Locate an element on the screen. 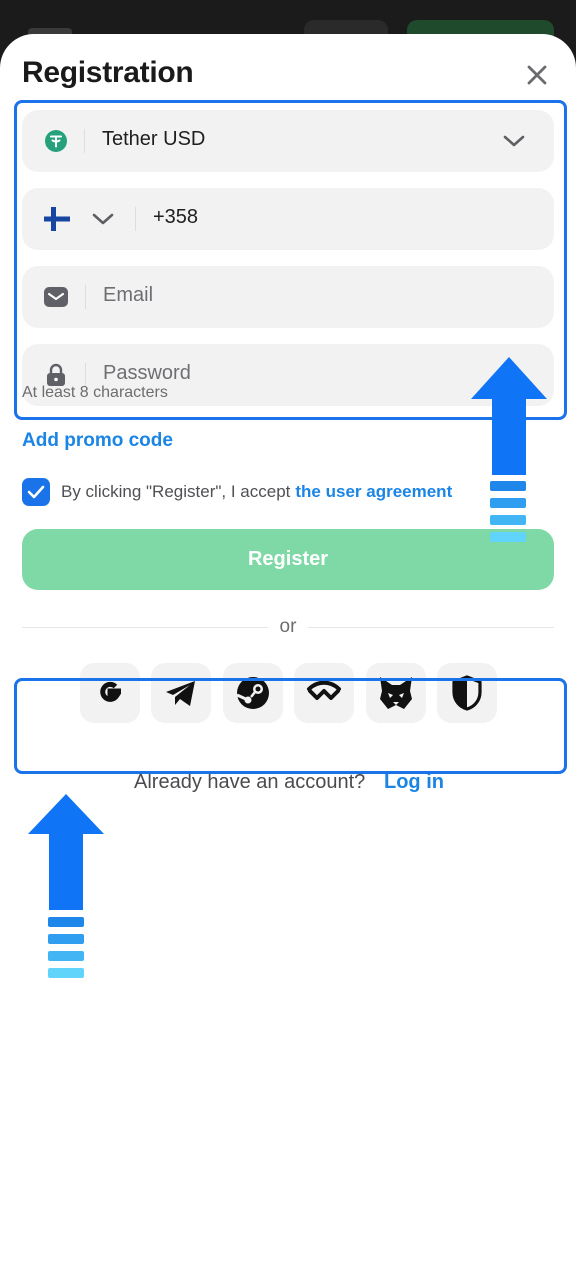 The height and width of the screenshot is (1280, 576). close-icon is located at coordinates (537, 75).